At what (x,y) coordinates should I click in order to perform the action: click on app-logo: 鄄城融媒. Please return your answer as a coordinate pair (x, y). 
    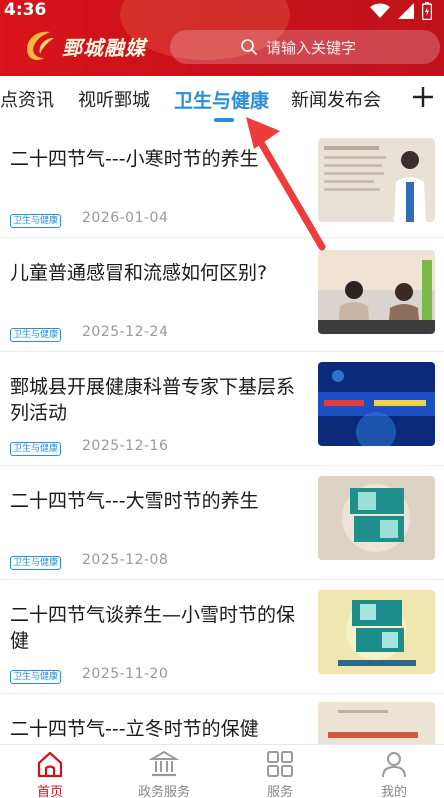
    Looking at the image, I should click on (83, 46).